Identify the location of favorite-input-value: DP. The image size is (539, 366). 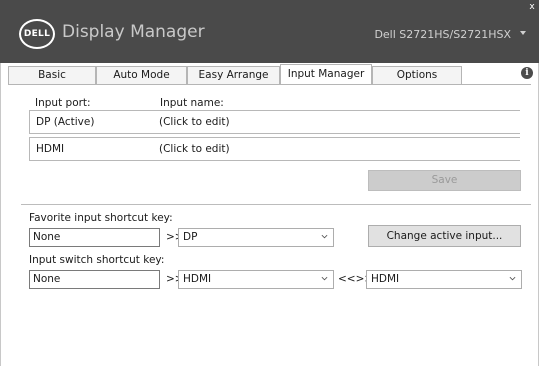
(190, 237).